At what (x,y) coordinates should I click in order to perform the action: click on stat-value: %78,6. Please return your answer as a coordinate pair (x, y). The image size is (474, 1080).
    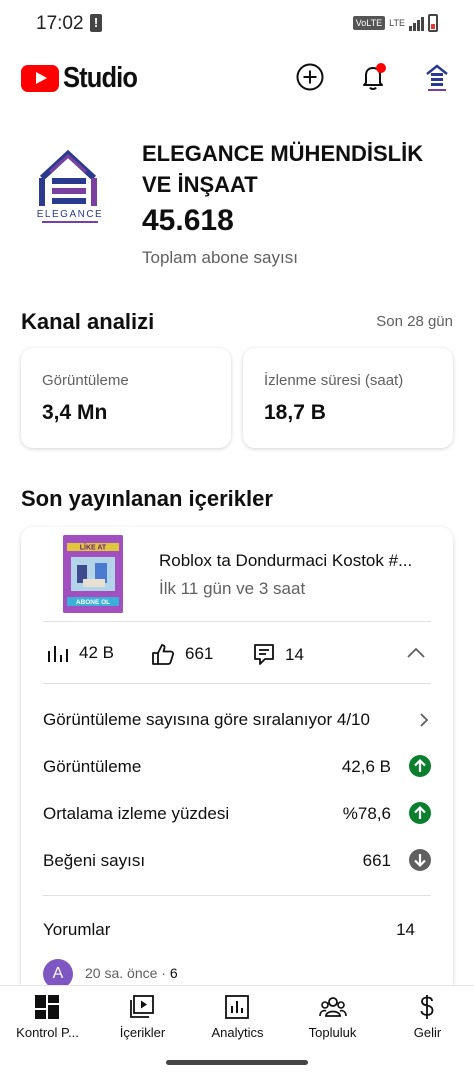
    Looking at the image, I should click on (366, 813).